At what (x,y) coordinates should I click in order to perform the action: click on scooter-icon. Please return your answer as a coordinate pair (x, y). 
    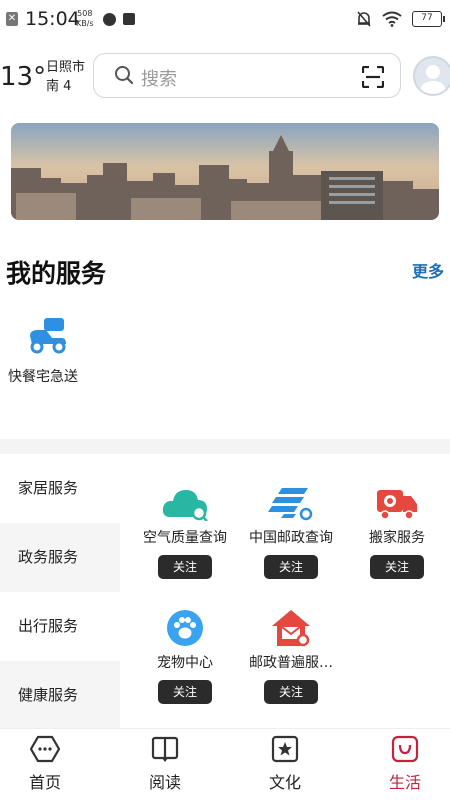
    Looking at the image, I should click on (48, 336).